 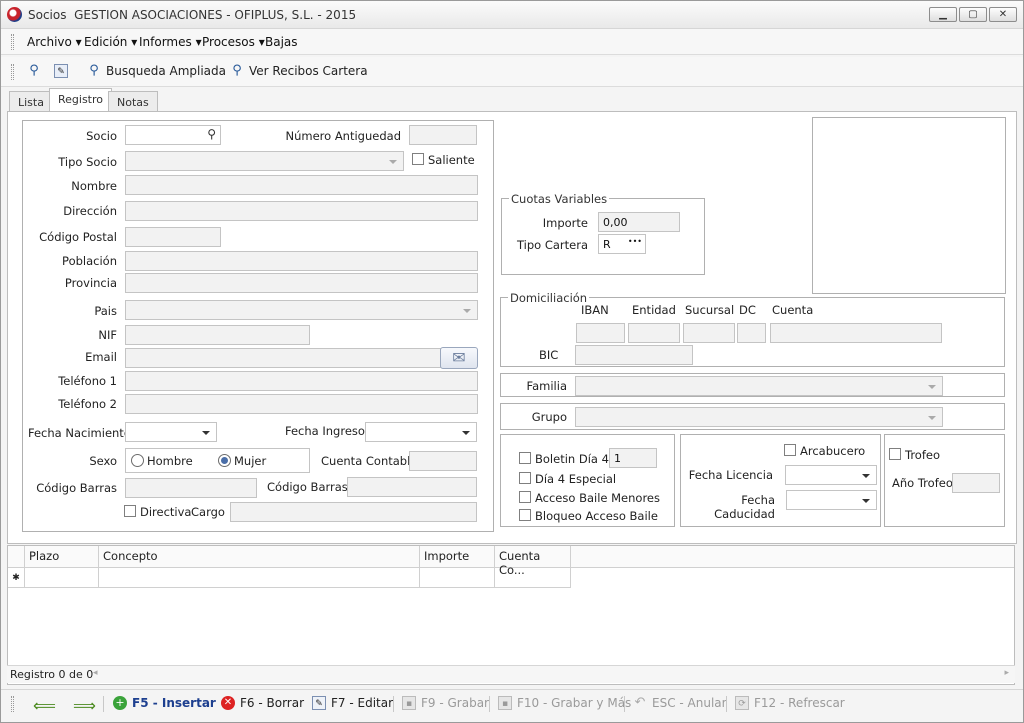 What do you see at coordinates (459, 358) in the screenshot?
I see `send-email-button: ✉` at bounding box center [459, 358].